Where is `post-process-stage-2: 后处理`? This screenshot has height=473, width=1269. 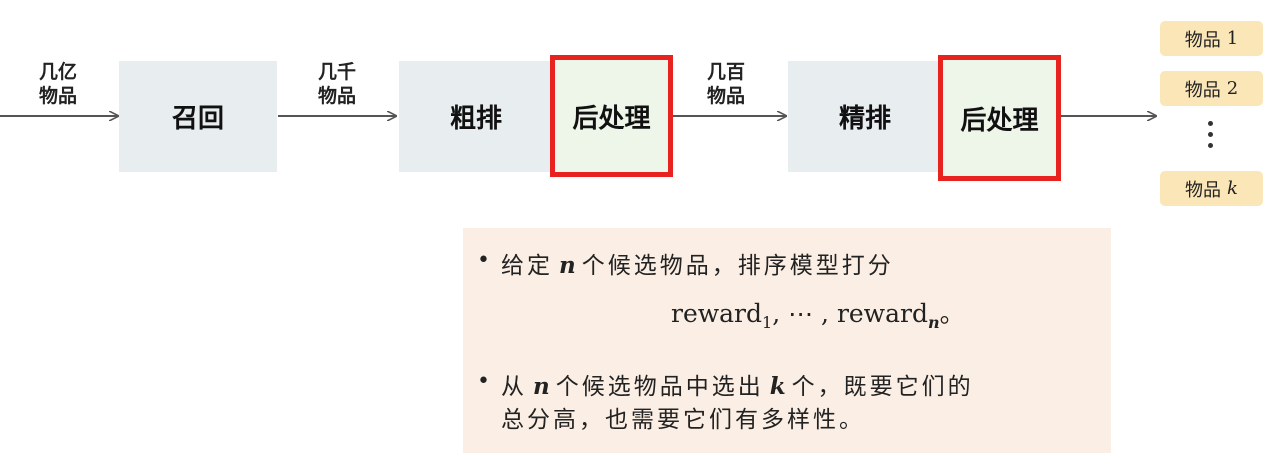
post-process-stage-2: 后处理 is located at coordinates (999, 118).